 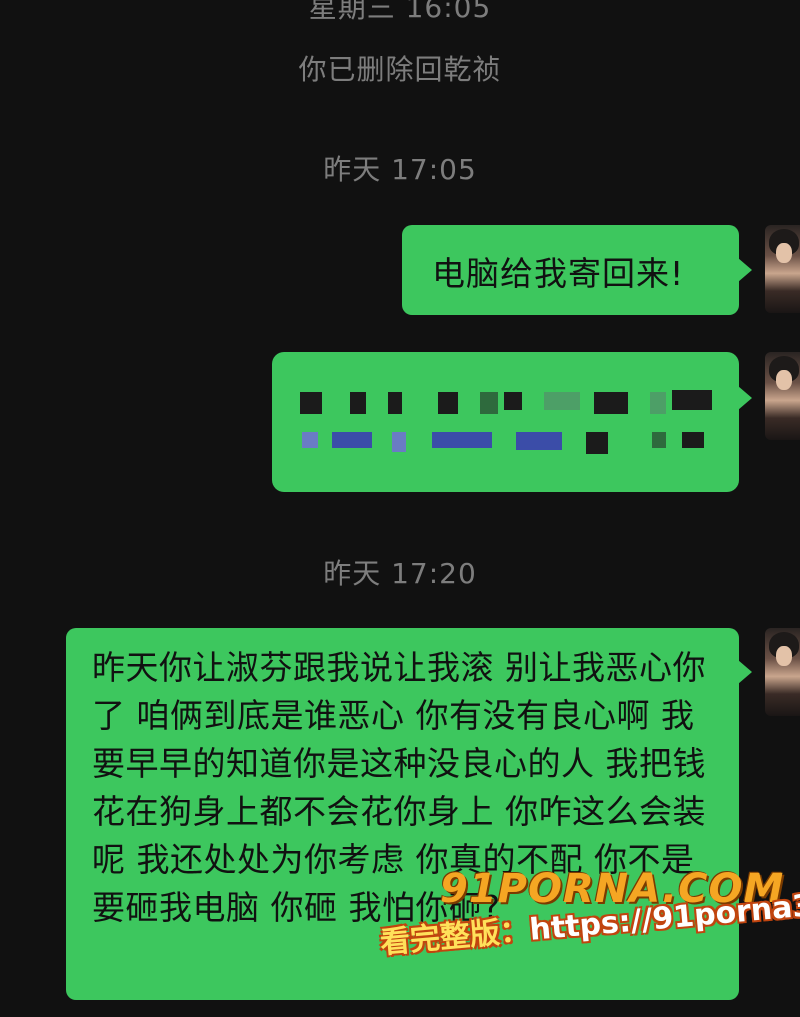 I want to click on system-notice: 你已删除回乾祯, so click(x=400, y=69).